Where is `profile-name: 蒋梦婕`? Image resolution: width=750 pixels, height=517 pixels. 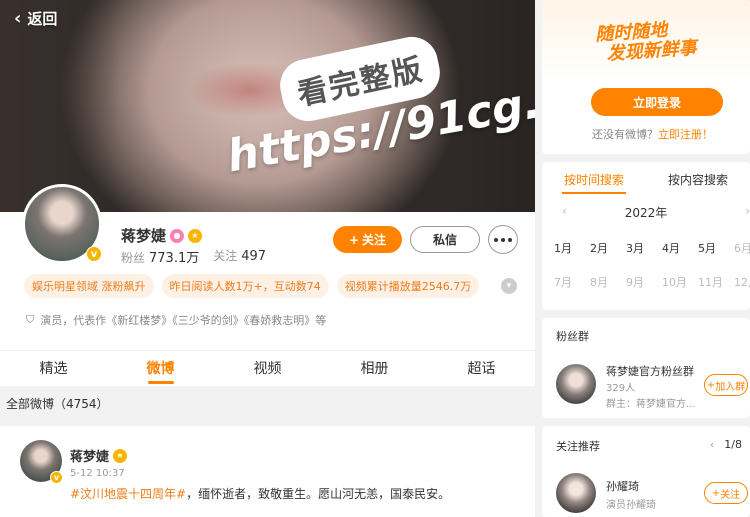
profile-name: 蒋梦婕 is located at coordinates (144, 236).